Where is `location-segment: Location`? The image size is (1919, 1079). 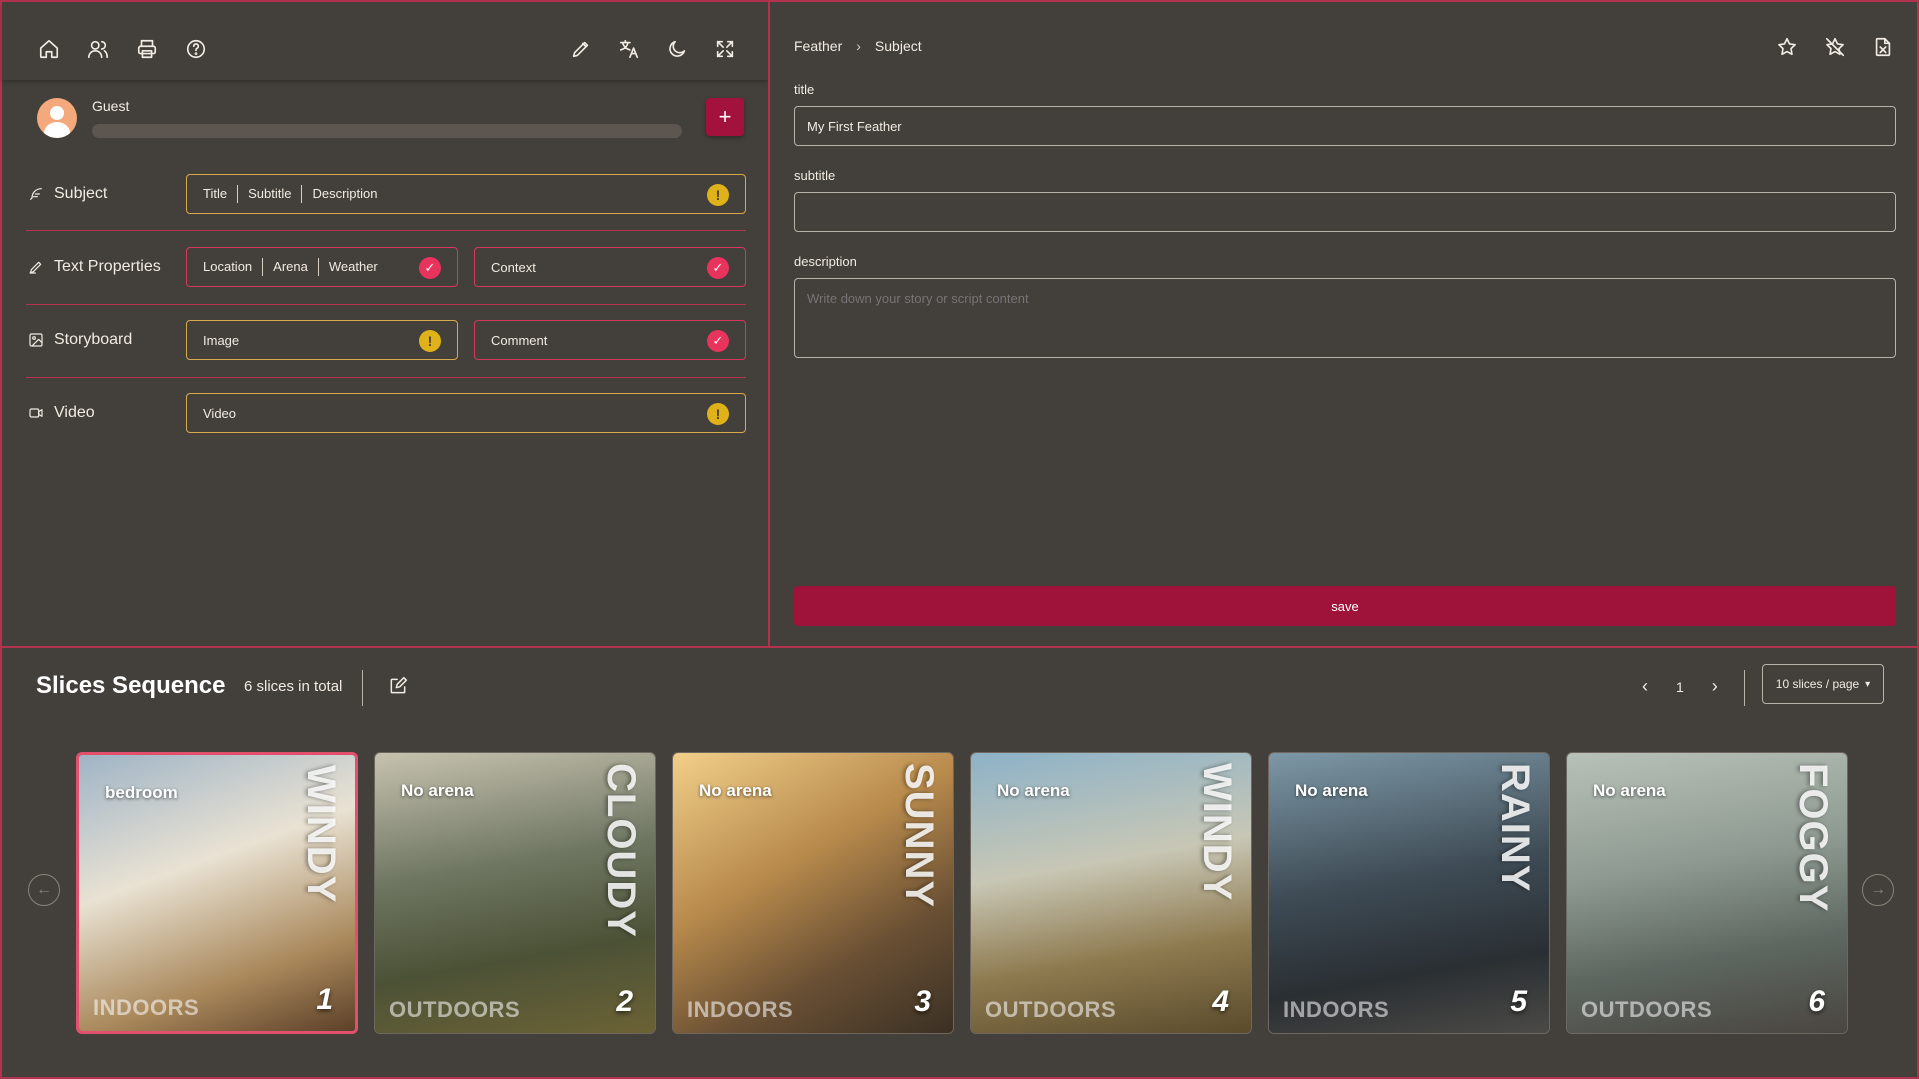
location-segment: Location is located at coordinates (232, 267).